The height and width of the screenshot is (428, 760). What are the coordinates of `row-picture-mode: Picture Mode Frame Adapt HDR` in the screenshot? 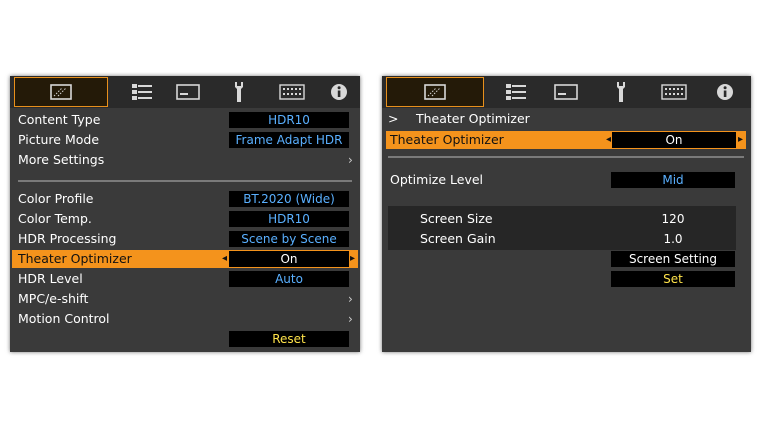 It's located at (185, 140).